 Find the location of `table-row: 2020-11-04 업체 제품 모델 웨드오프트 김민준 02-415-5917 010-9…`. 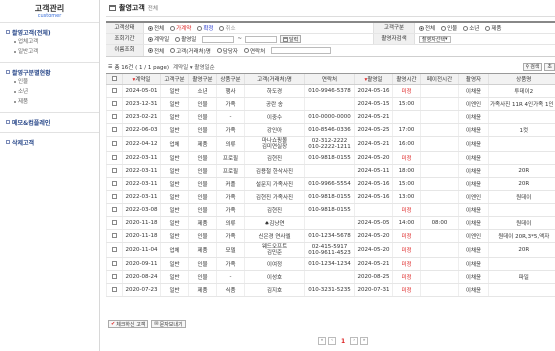

table-row: 2020-11-04 업체 제품 모델 웨드오프트 김민준 02-415-5917 010-9… is located at coordinates (330, 250).